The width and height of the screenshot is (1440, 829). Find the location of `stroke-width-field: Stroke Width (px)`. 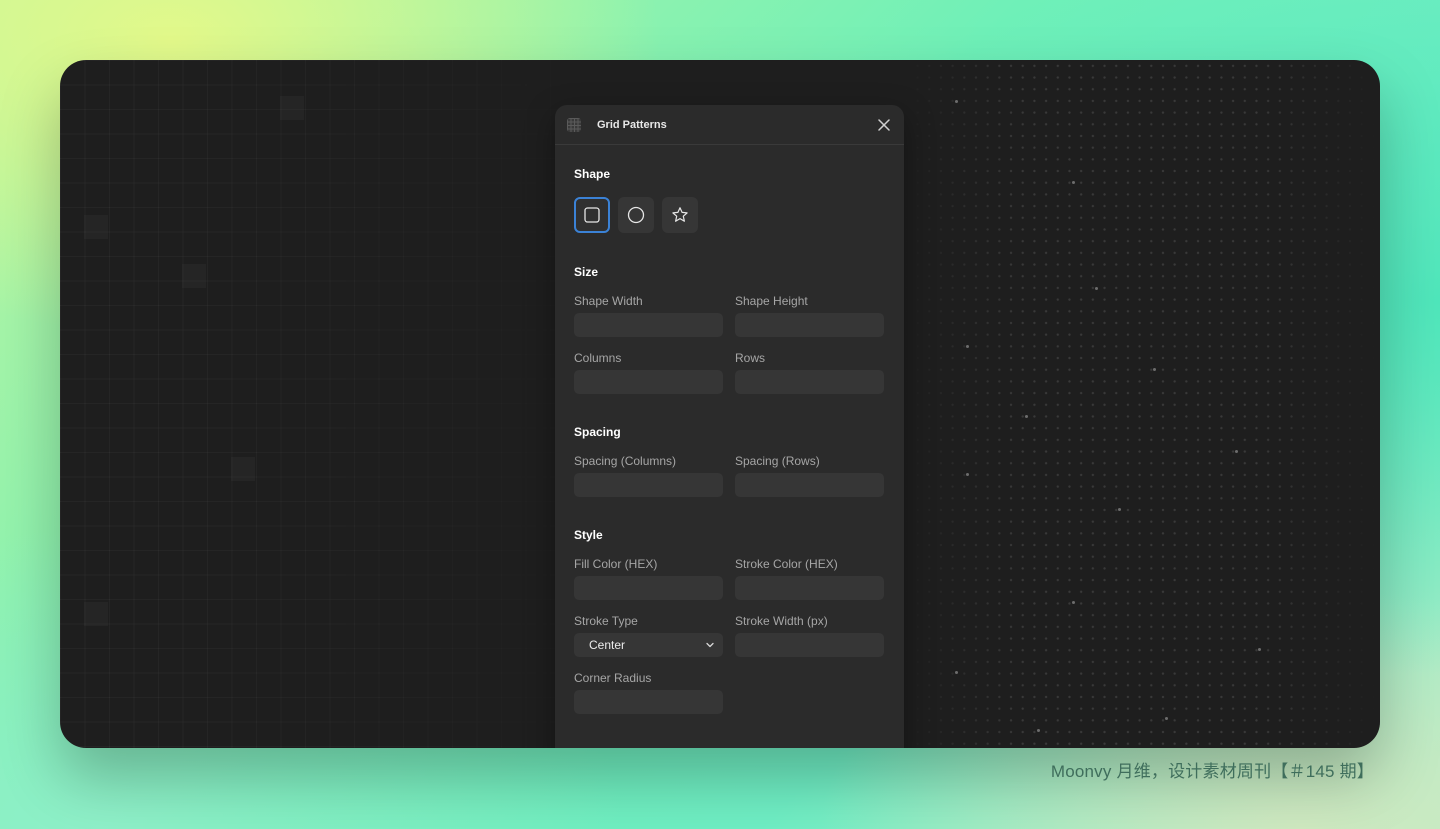

stroke-width-field: Stroke Width (px) is located at coordinates (809, 635).